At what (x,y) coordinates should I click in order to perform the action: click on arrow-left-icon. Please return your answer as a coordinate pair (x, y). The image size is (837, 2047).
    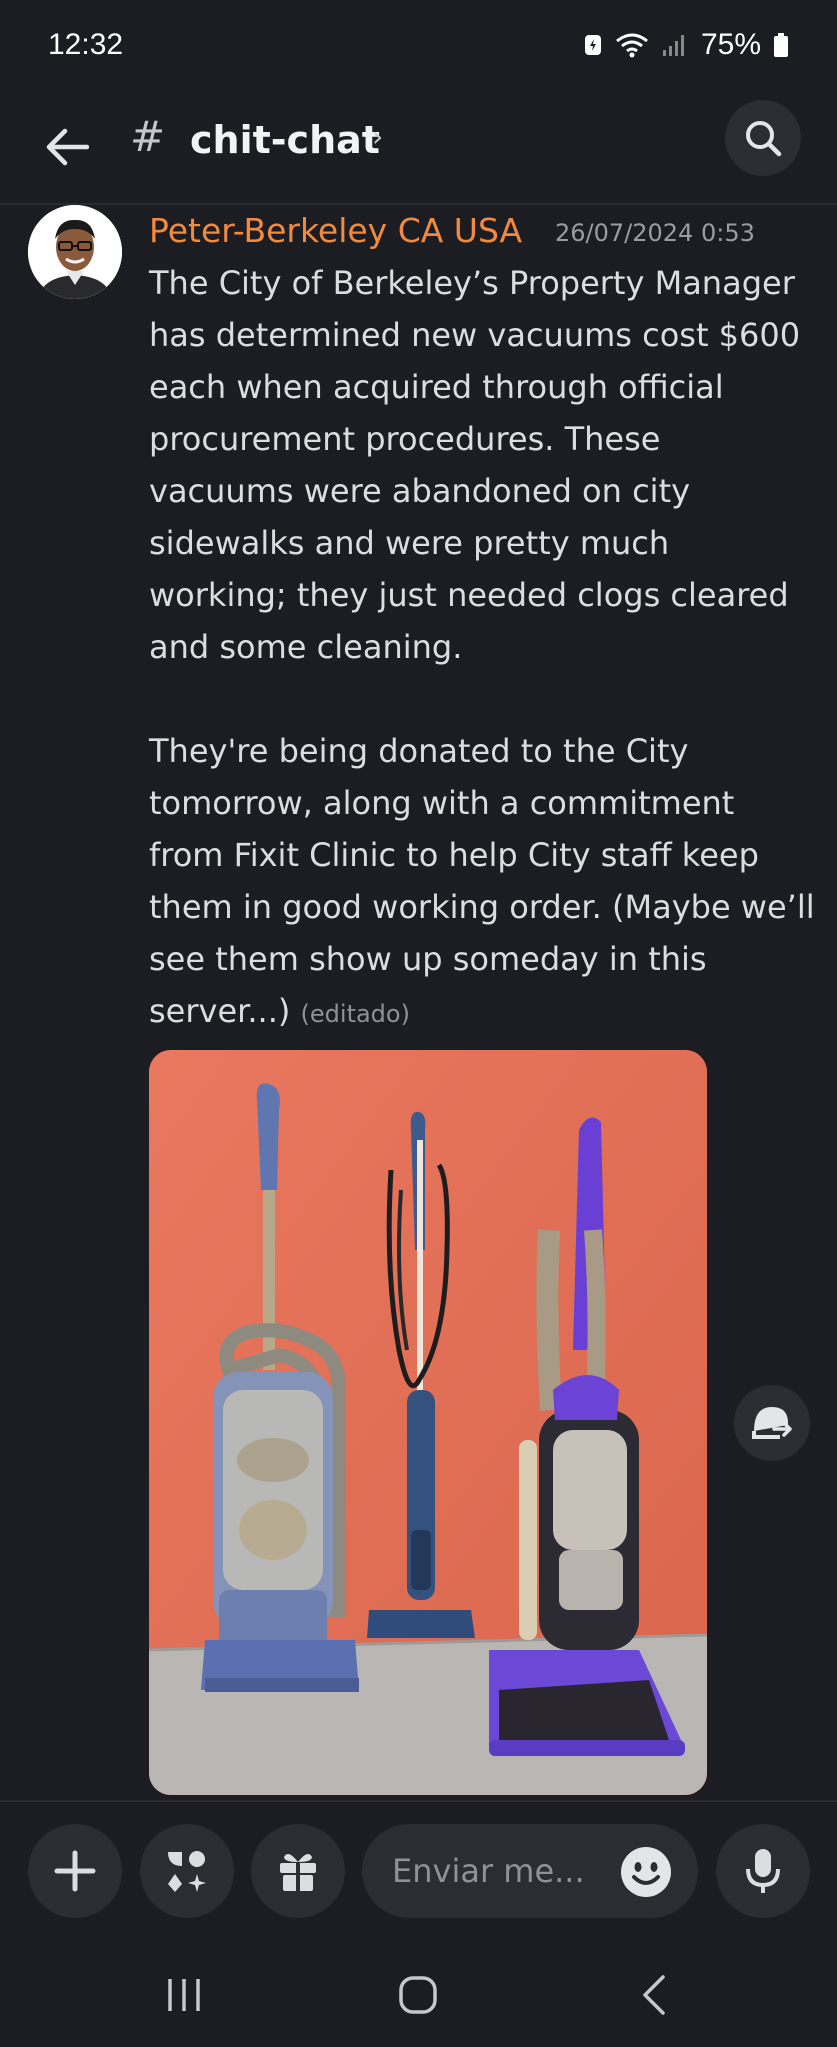
    Looking at the image, I should click on (67, 147).